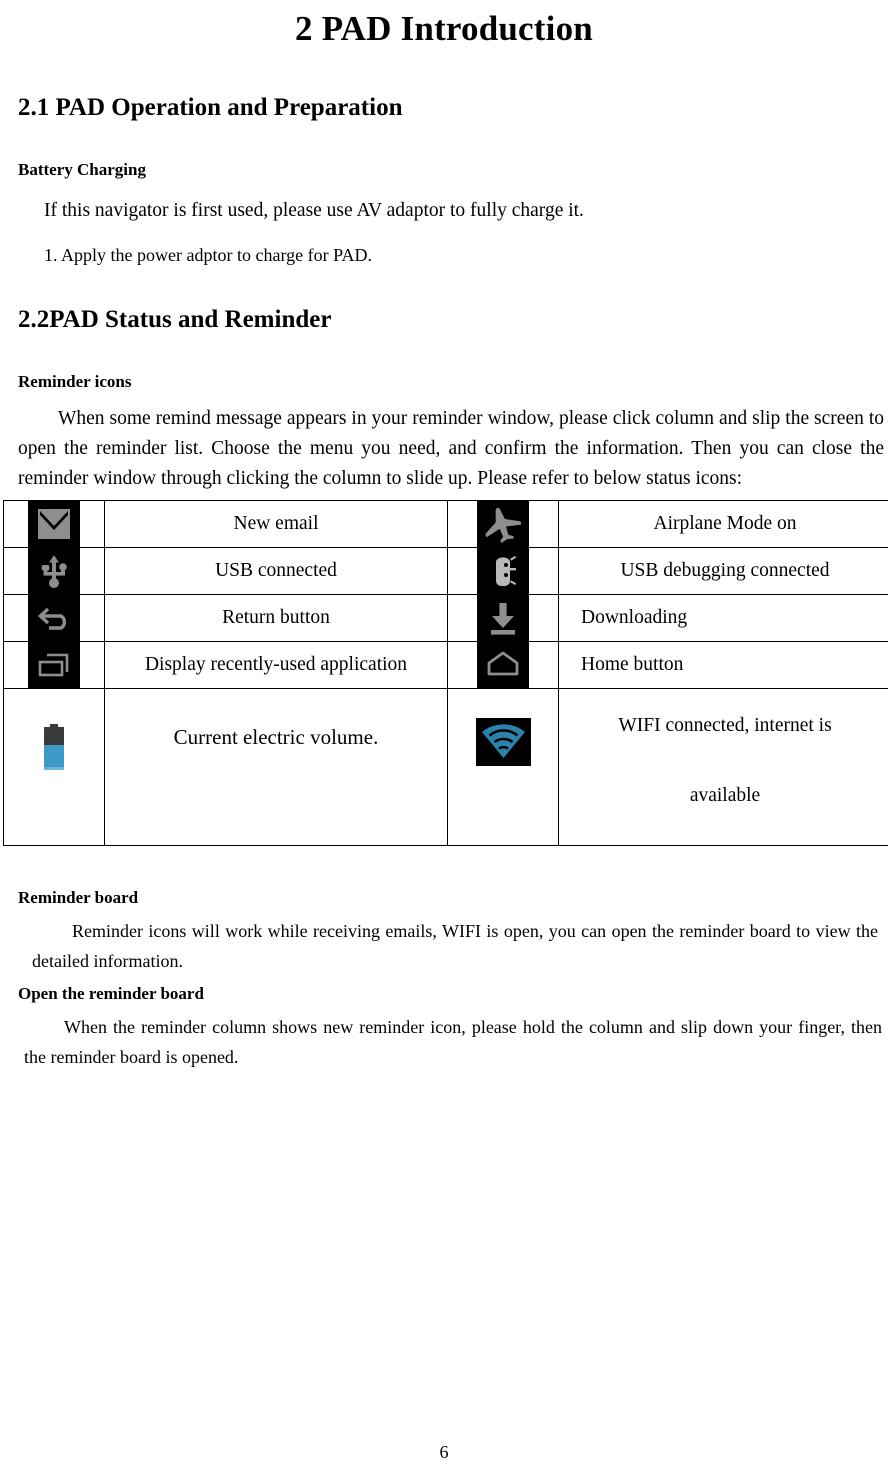  Describe the element at coordinates (276, 571) in the screenshot. I see `label-usb-connected: USB connected` at that location.